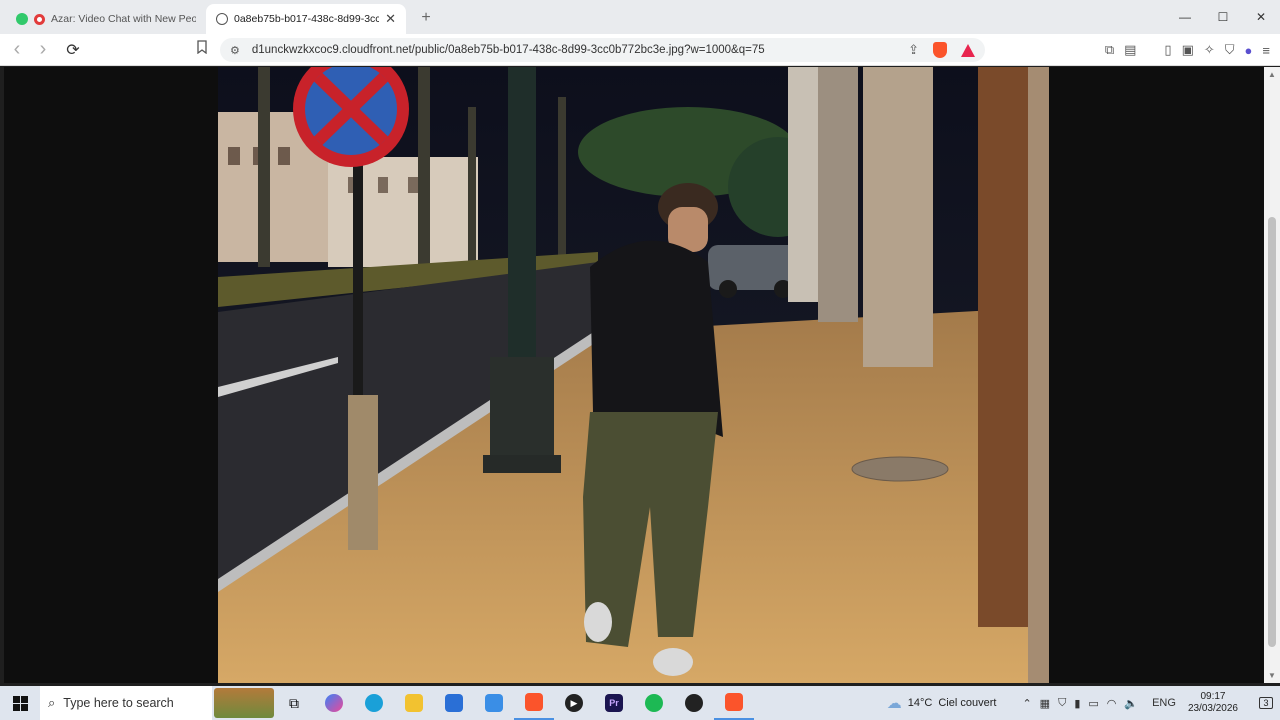 This screenshot has height=720, width=1280. What do you see at coordinates (1093, 703) in the screenshot?
I see `battery-icon: ▭` at bounding box center [1093, 703].